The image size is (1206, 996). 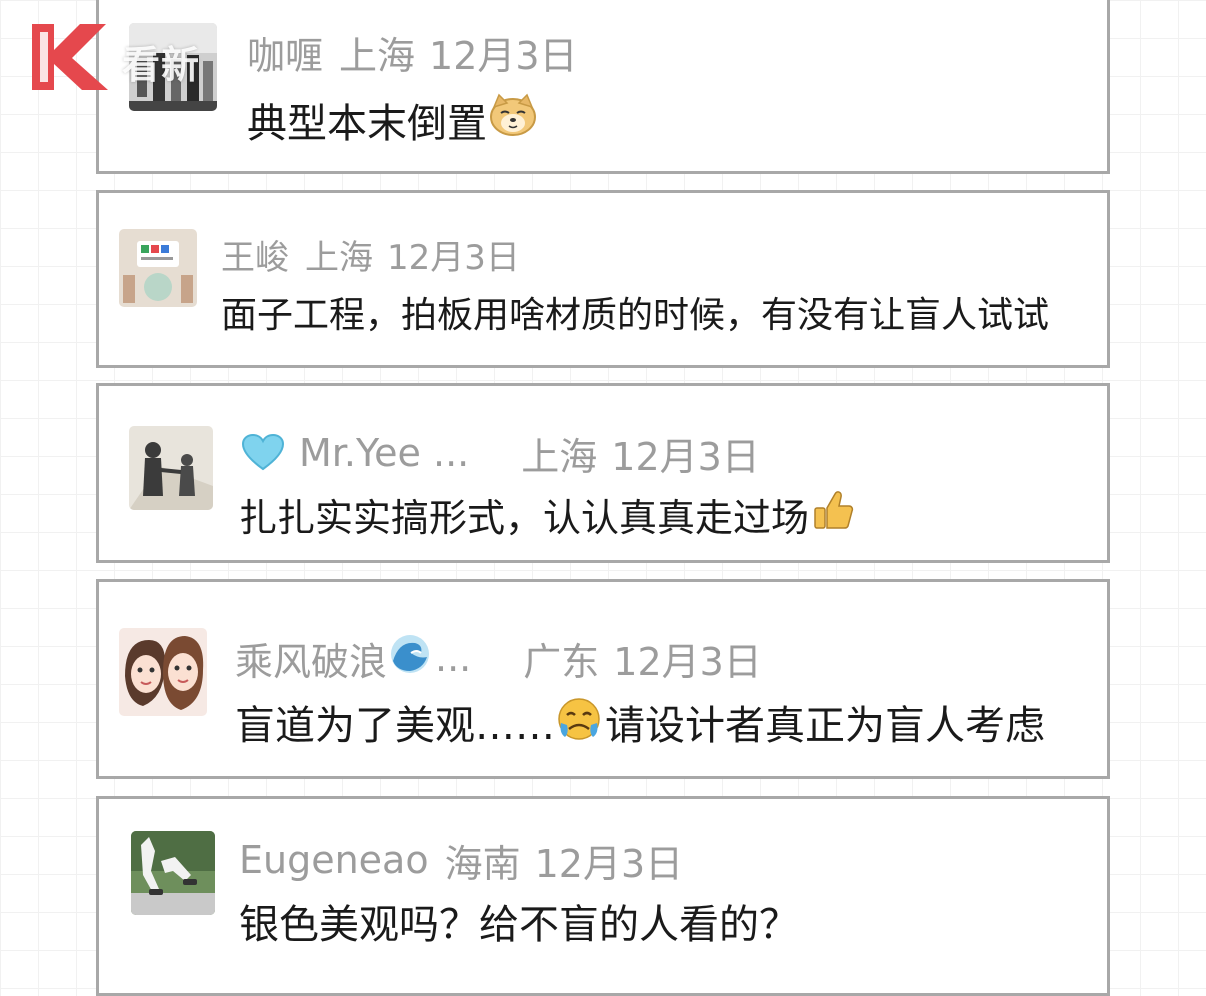 I want to click on comment-text: 典型本末倒置, so click(x=392, y=120).